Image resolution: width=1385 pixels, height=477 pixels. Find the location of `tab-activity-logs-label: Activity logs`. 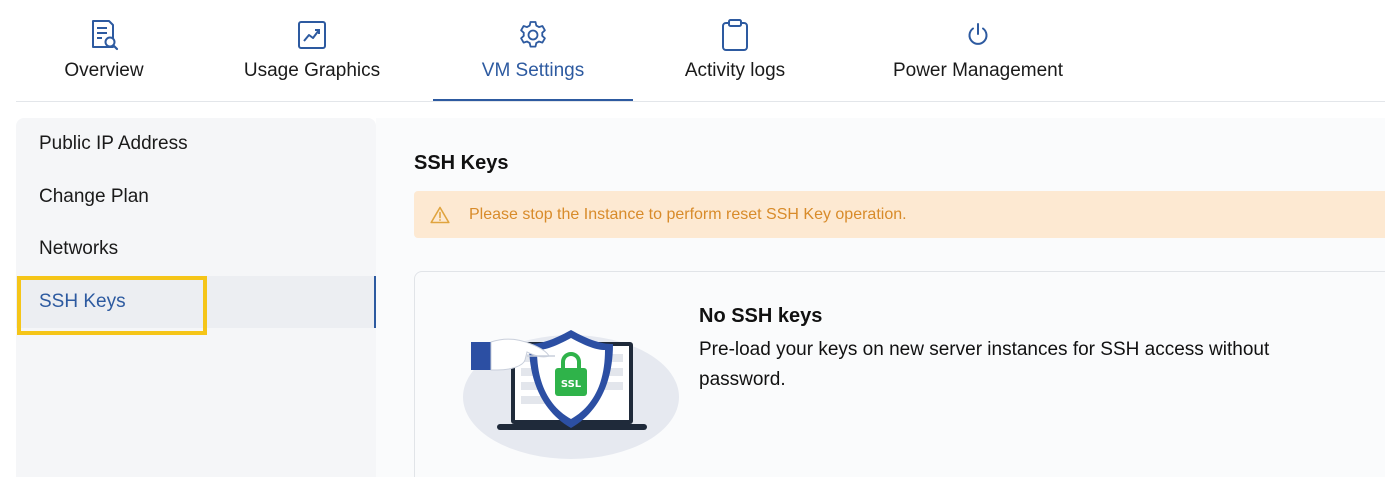

tab-activity-logs-label: Activity logs is located at coordinates (735, 70).